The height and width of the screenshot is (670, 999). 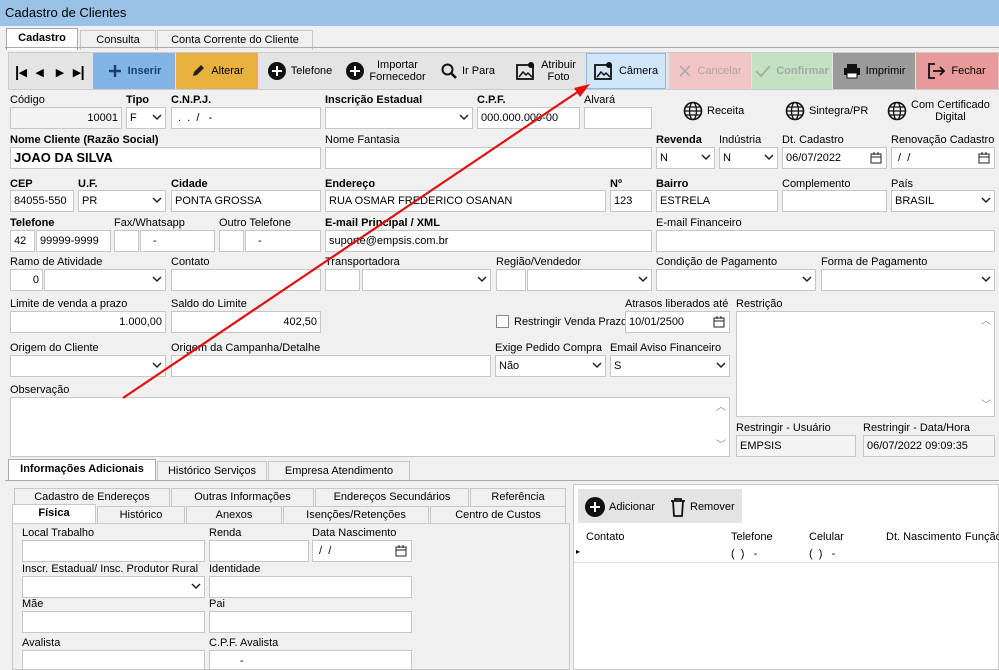 I want to click on restringir-usuario-field: EMPSIS, so click(x=796, y=446).